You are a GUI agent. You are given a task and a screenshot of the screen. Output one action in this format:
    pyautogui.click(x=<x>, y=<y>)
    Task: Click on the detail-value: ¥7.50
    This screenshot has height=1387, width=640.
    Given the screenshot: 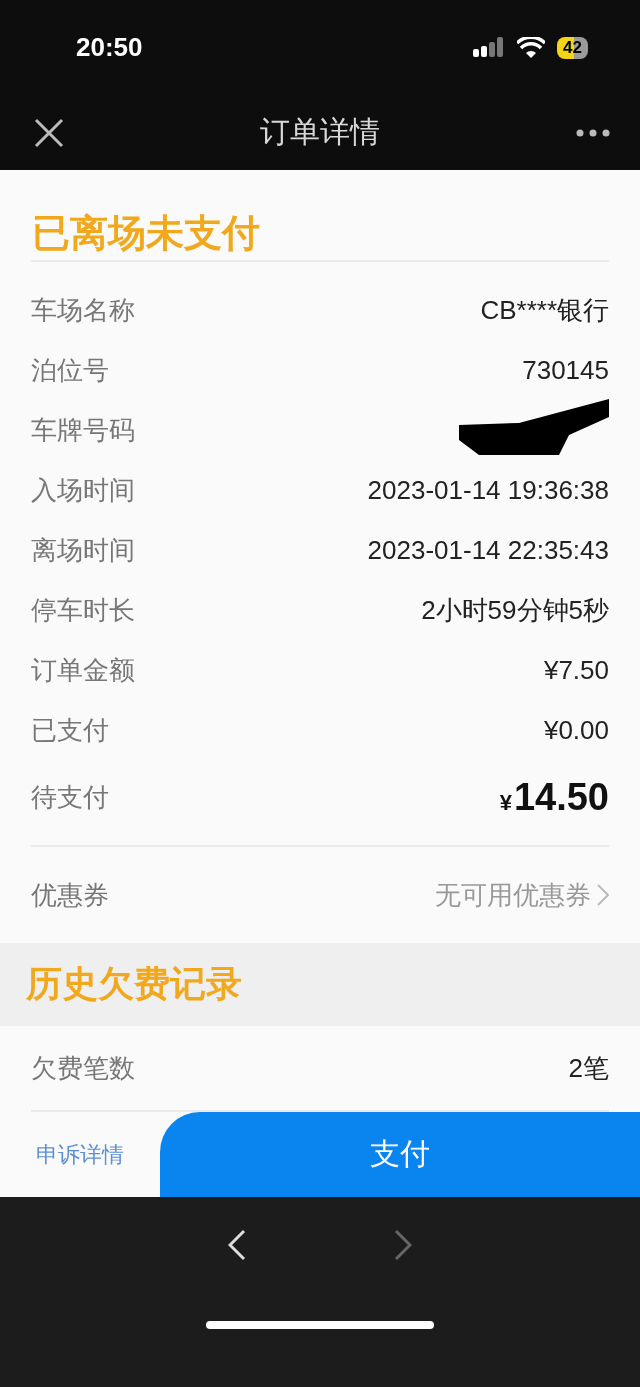 What is the action you would take?
    pyautogui.click(x=576, y=670)
    